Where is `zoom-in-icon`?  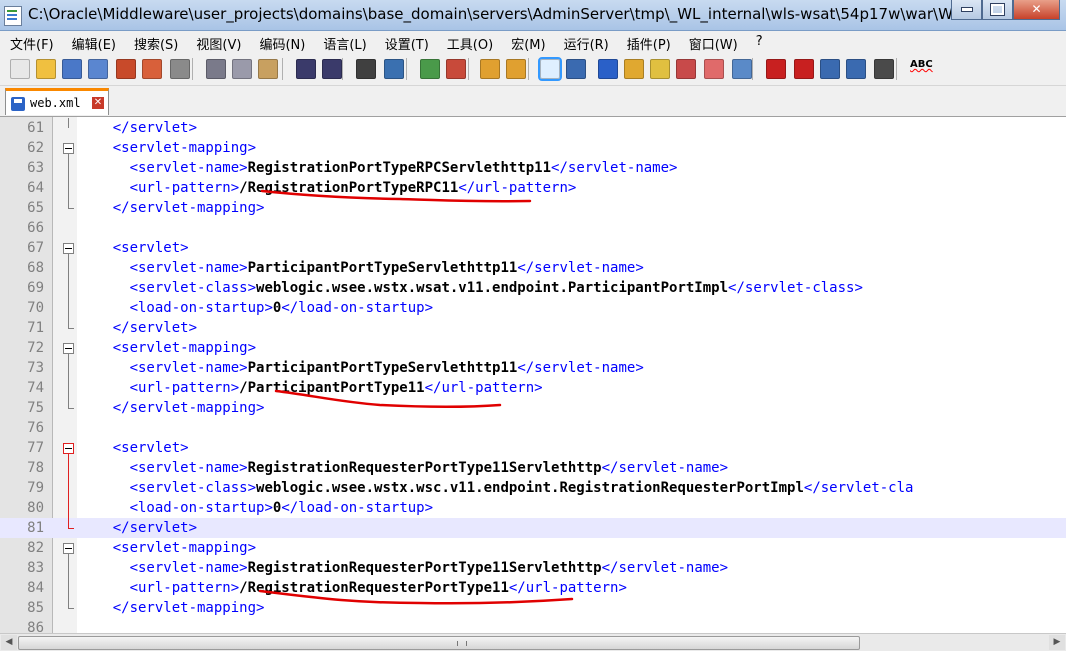
zoom-in-icon is located at coordinates (430, 69).